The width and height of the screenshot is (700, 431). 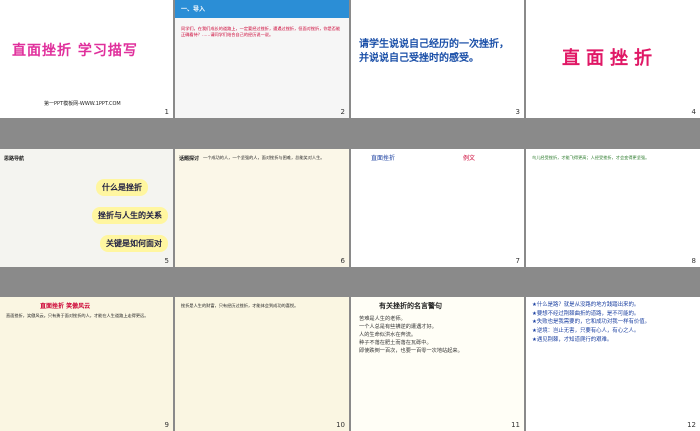 I want to click on slide-title: 直面挫折 笑傲风云, so click(x=65, y=306).